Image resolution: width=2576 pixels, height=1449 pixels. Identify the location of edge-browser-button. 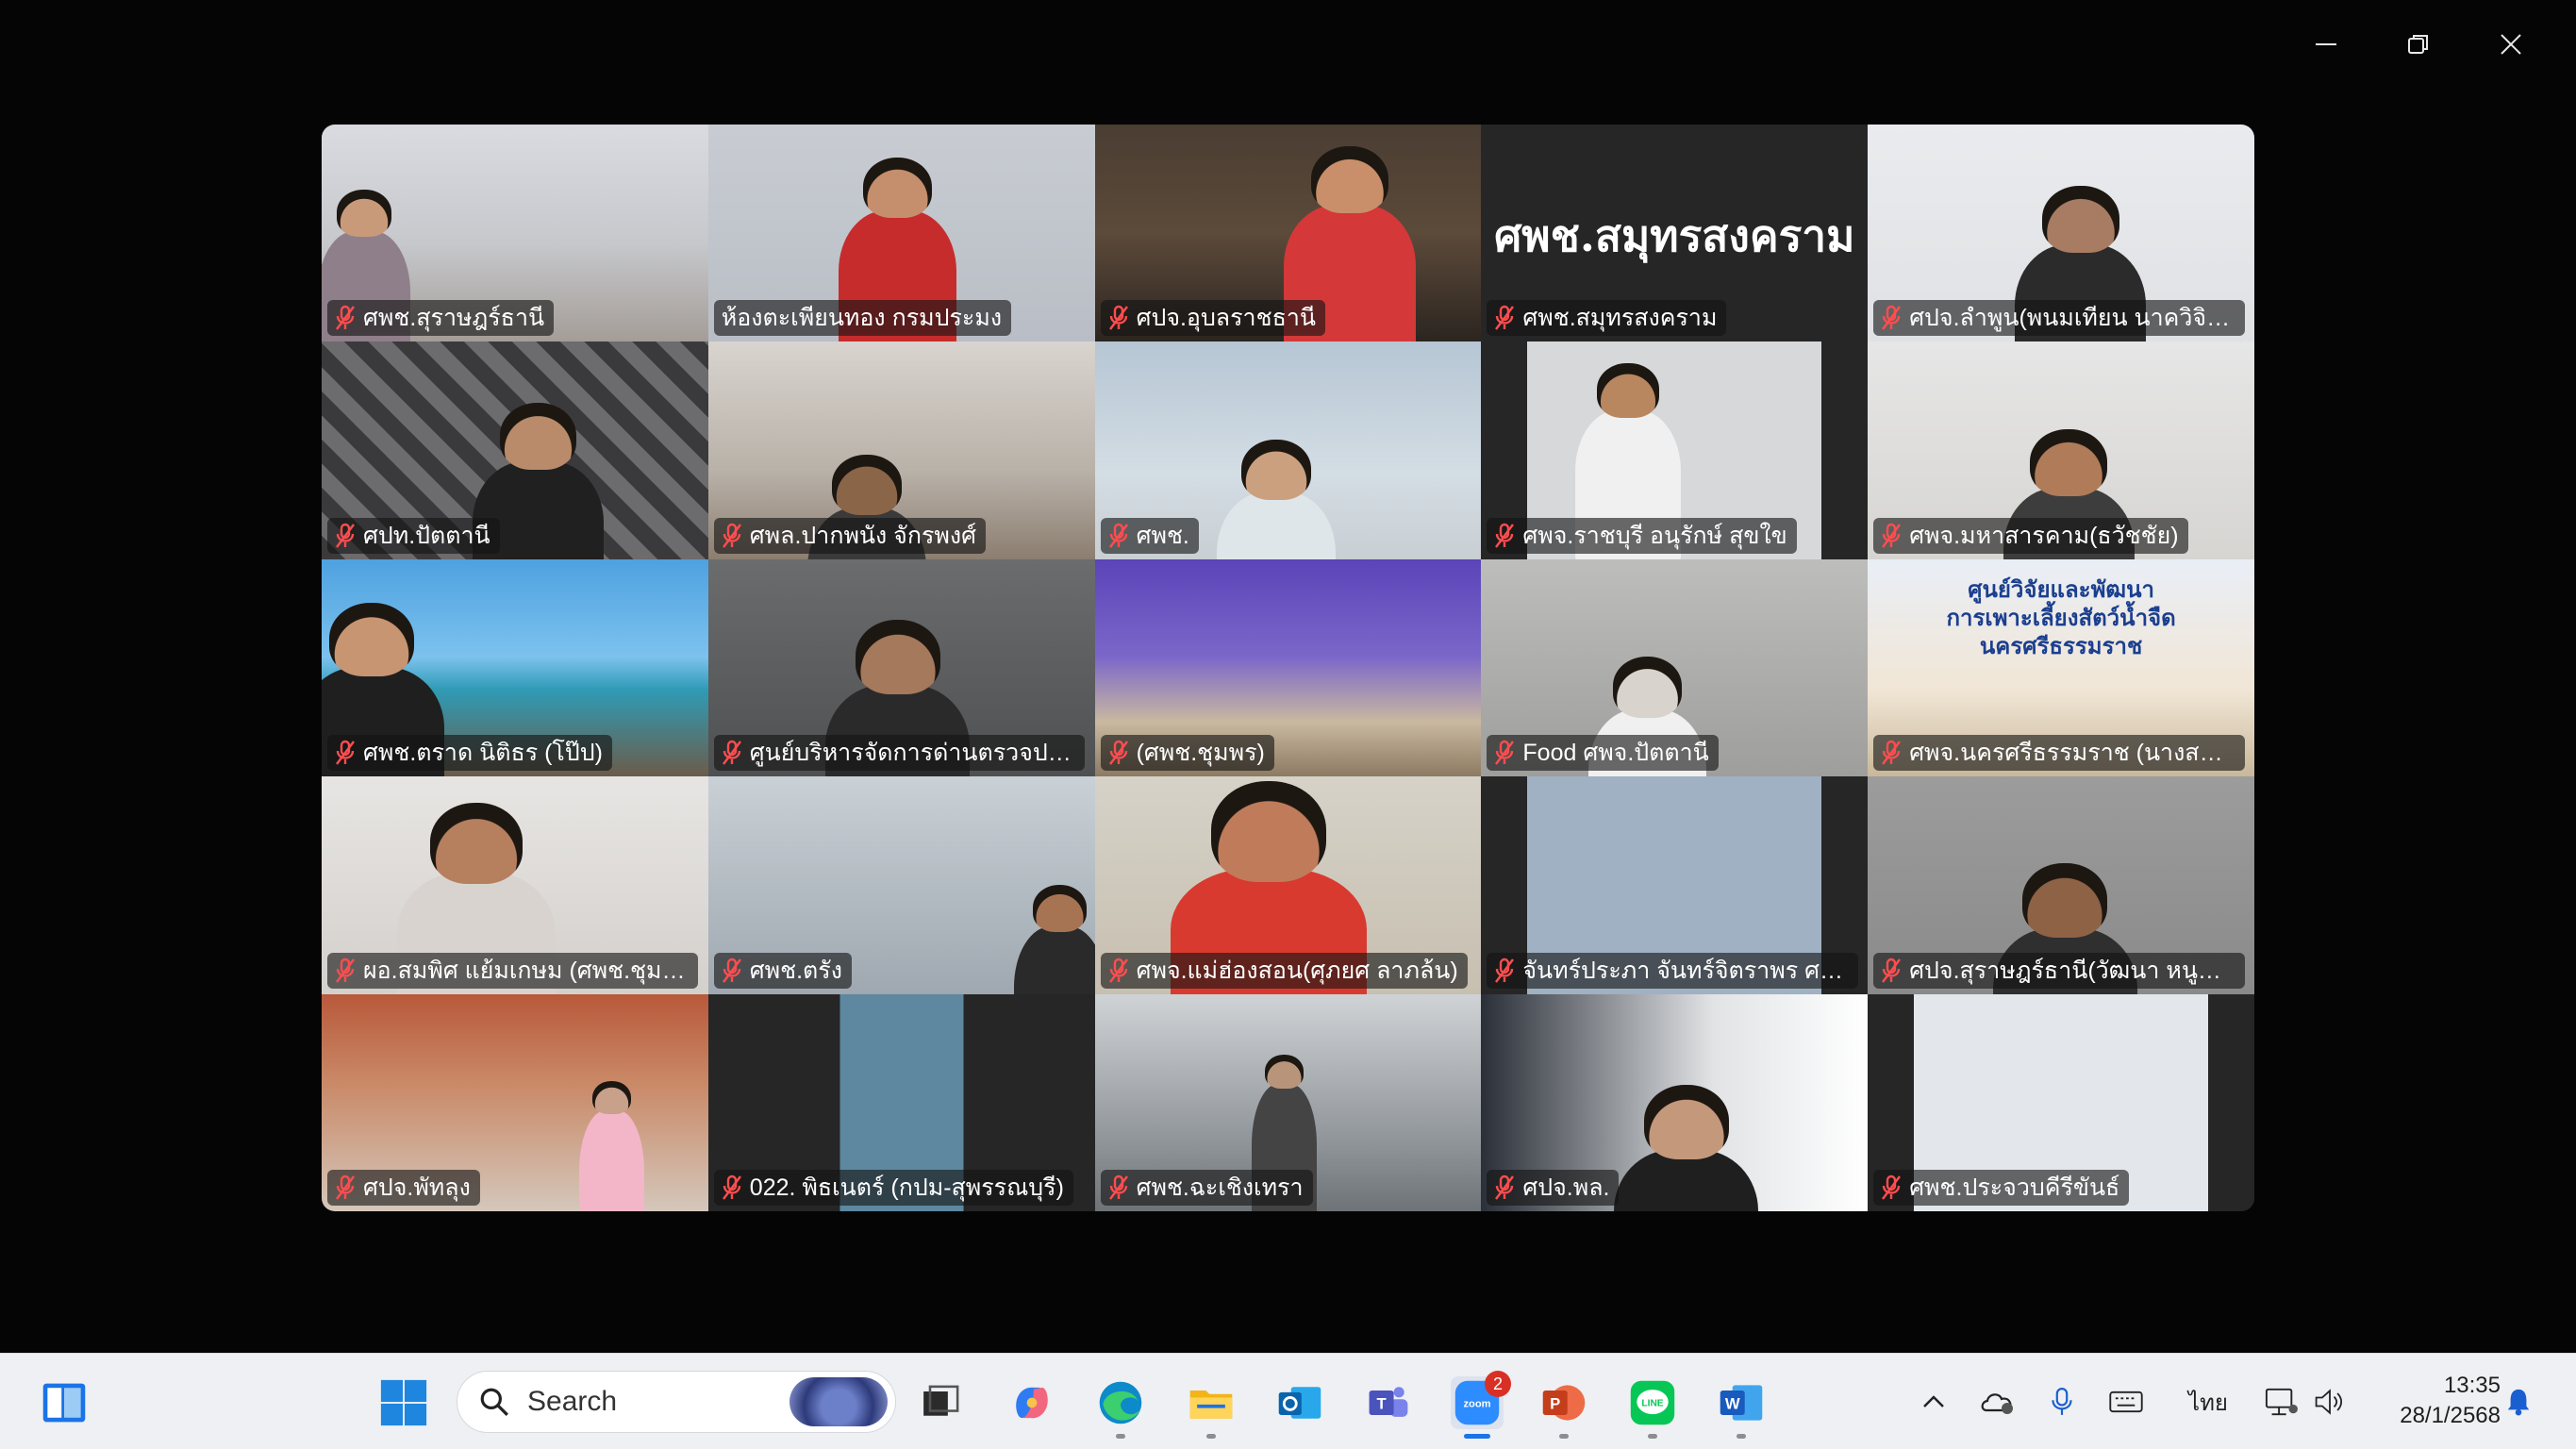
(1120, 1407).